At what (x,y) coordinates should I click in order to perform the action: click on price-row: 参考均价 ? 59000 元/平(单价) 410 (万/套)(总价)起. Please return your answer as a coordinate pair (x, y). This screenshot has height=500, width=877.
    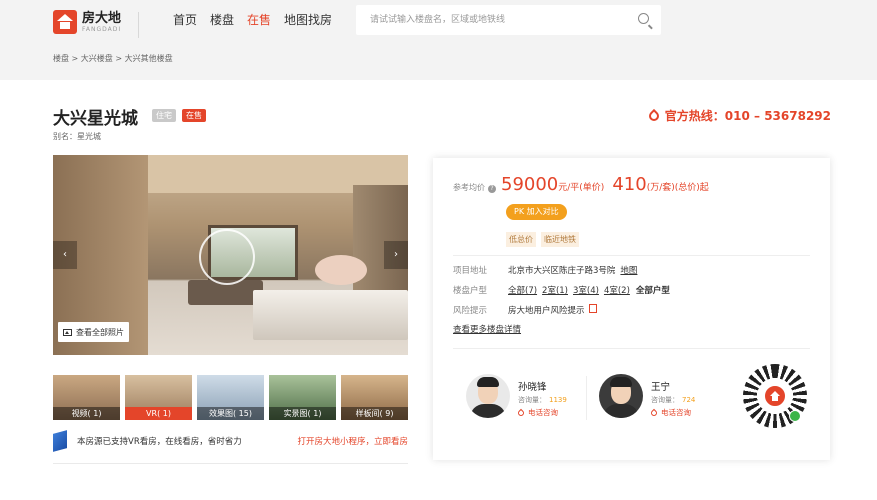
    Looking at the image, I should click on (585, 184).